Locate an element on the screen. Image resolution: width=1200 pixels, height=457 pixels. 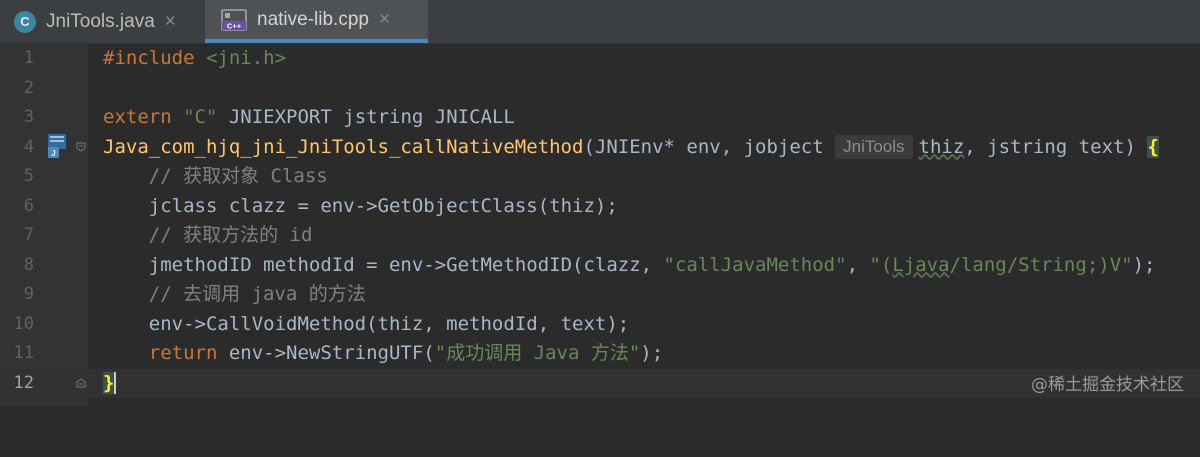
code-text: (JNIEnv* env, jobject is located at coordinates (709, 146).